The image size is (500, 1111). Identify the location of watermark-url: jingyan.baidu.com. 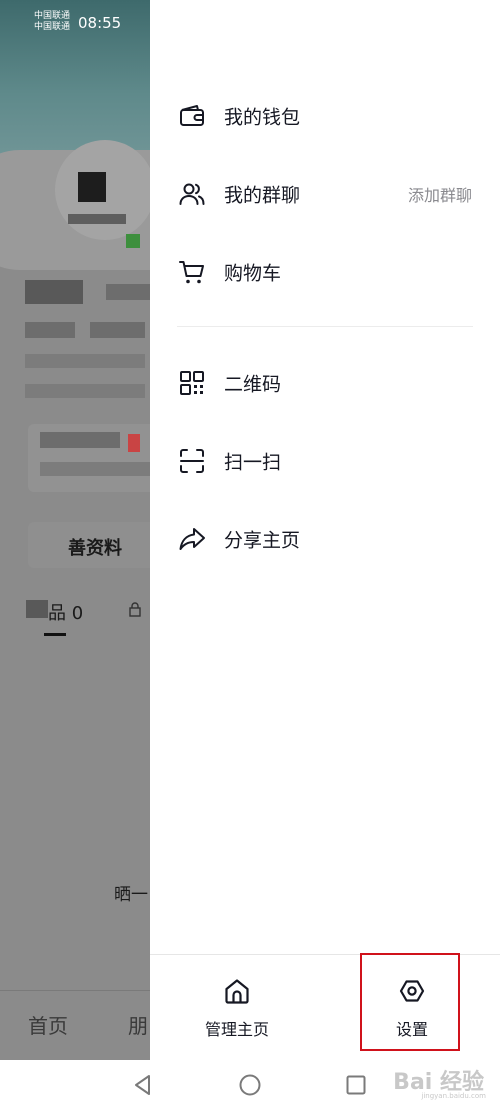
(453, 1096).